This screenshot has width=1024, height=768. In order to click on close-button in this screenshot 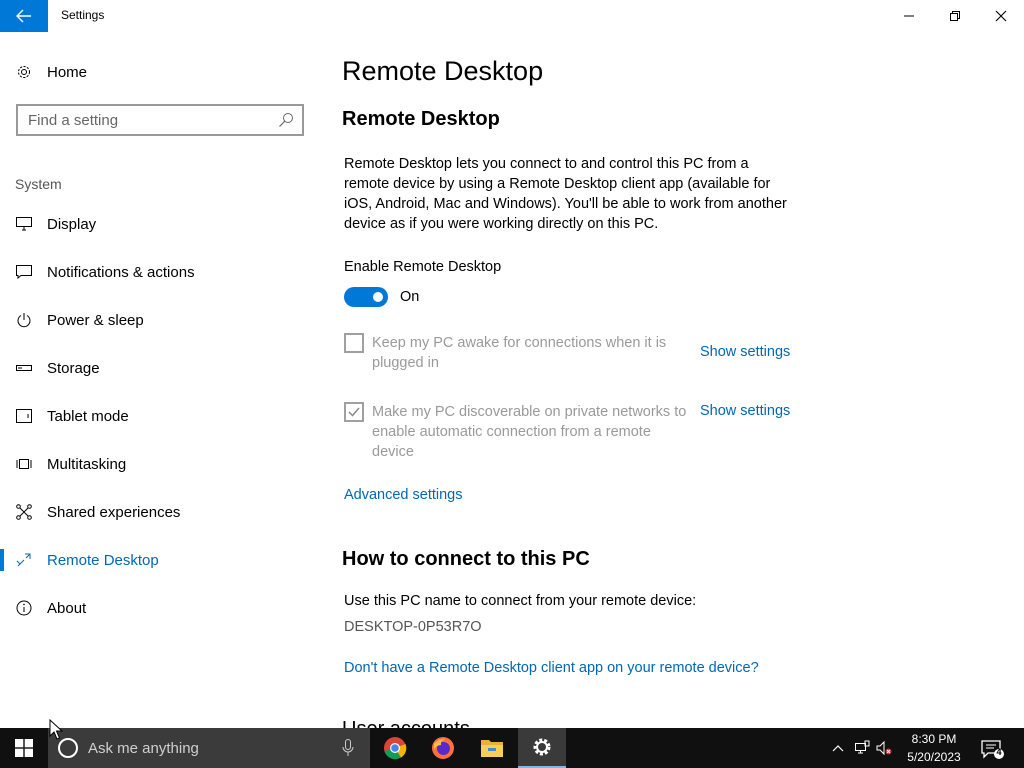, I will do `click(1001, 16)`.